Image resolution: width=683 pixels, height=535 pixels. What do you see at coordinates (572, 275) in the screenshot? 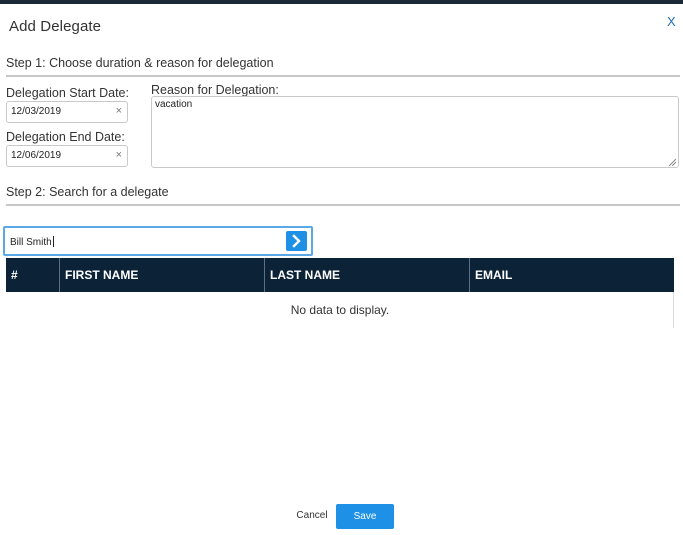
I see `column-header-email: EMAIL` at bounding box center [572, 275].